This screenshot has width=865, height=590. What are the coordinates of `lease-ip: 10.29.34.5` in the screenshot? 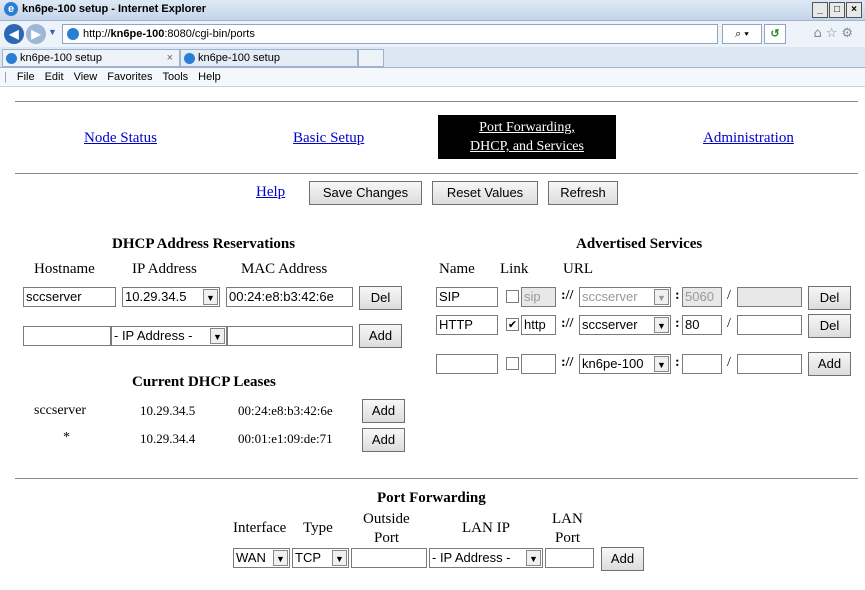 It's located at (168, 410).